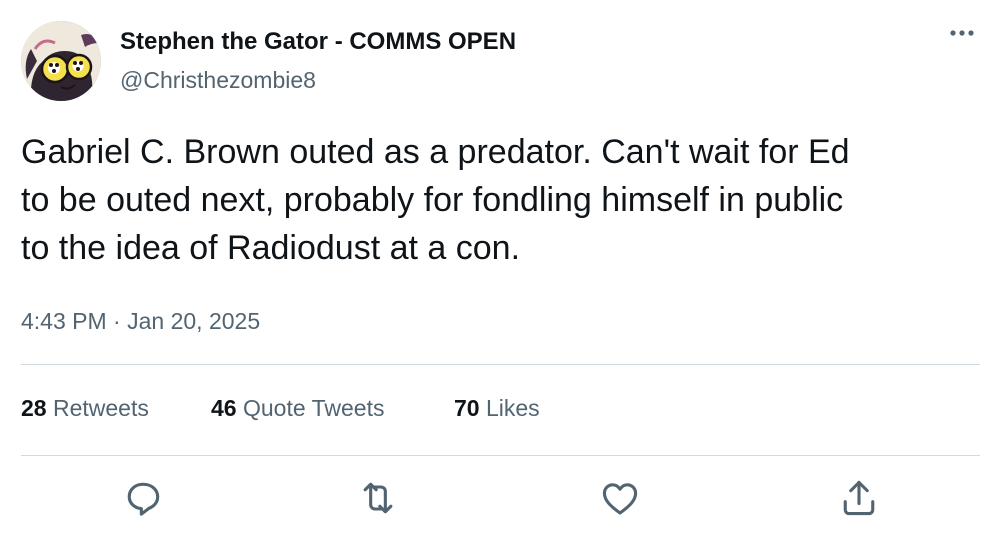 This screenshot has height=558, width=1000. I want to click on author-display-name: Stephen the Gator - COMMS OPEN, so click(318, 42).